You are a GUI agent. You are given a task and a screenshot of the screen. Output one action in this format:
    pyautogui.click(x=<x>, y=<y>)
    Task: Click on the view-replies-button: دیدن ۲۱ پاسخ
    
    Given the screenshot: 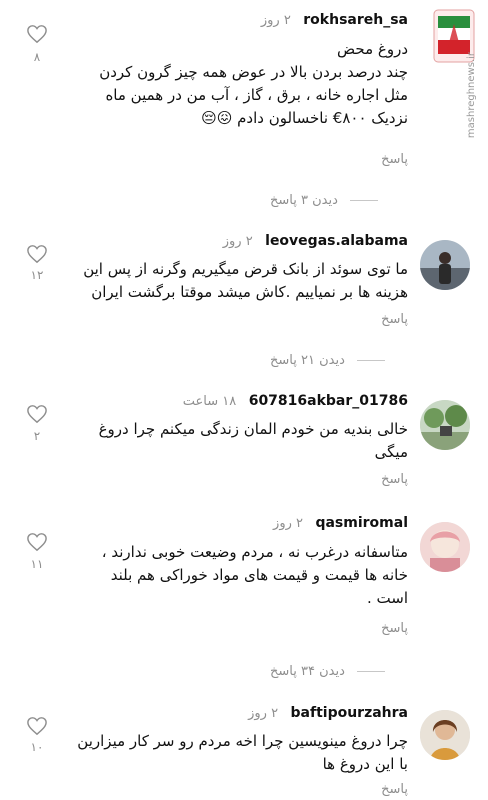 What is the action you would take?
    pyautogui.click(x=328, y=361)
    